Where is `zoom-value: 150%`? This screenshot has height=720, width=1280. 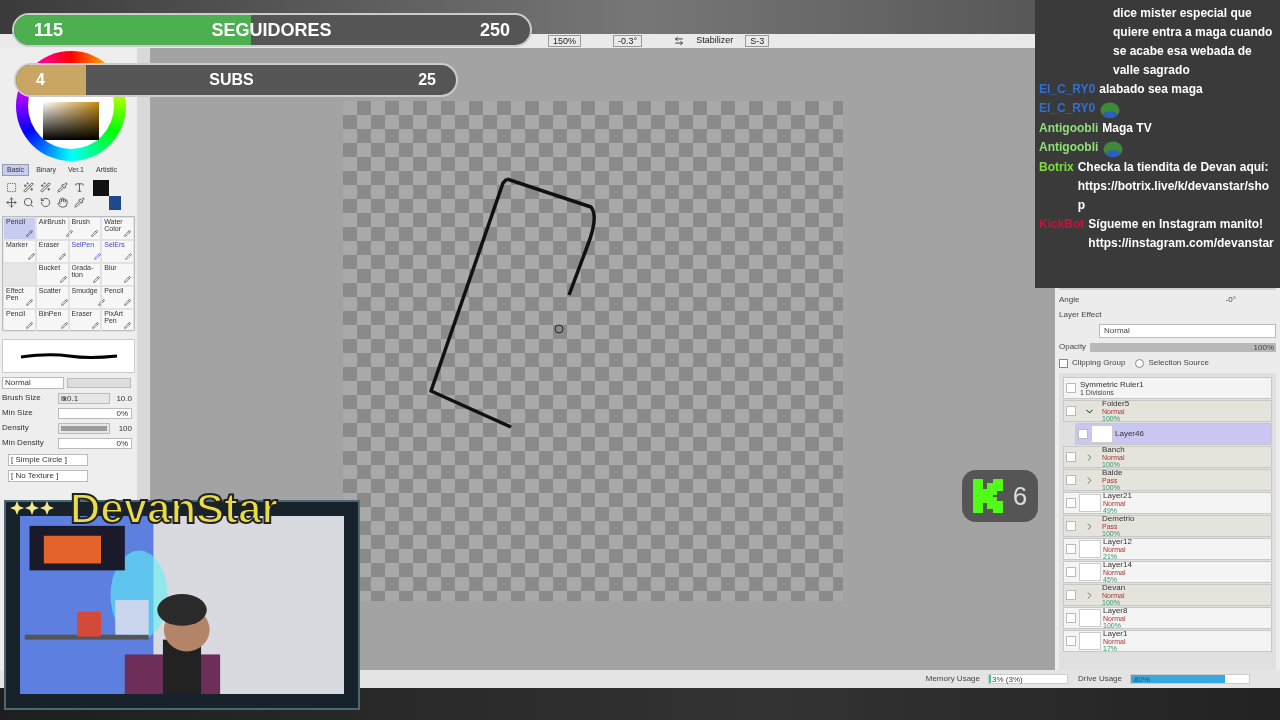
zoom-value: 150% is located at coordinates (565, 41).